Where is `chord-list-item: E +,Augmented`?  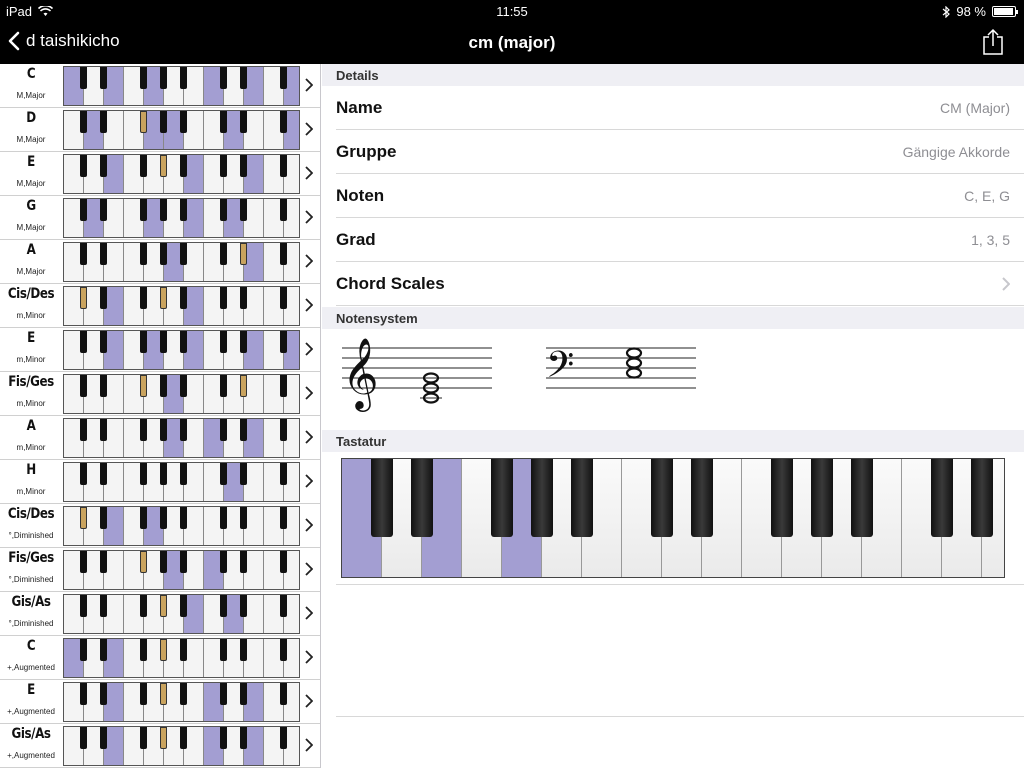 chord-list-item: E +,Augmented is located at coordinates (160, 702).